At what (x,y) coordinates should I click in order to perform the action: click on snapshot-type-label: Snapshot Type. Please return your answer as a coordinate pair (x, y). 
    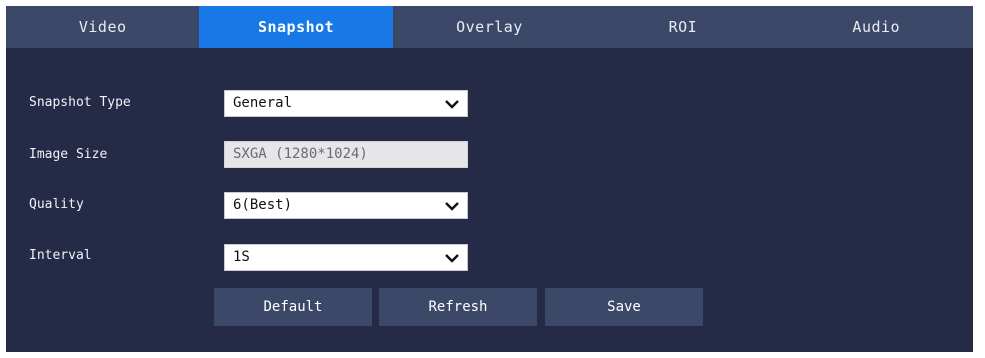
    Looking at the image, I should click on (80, 102).